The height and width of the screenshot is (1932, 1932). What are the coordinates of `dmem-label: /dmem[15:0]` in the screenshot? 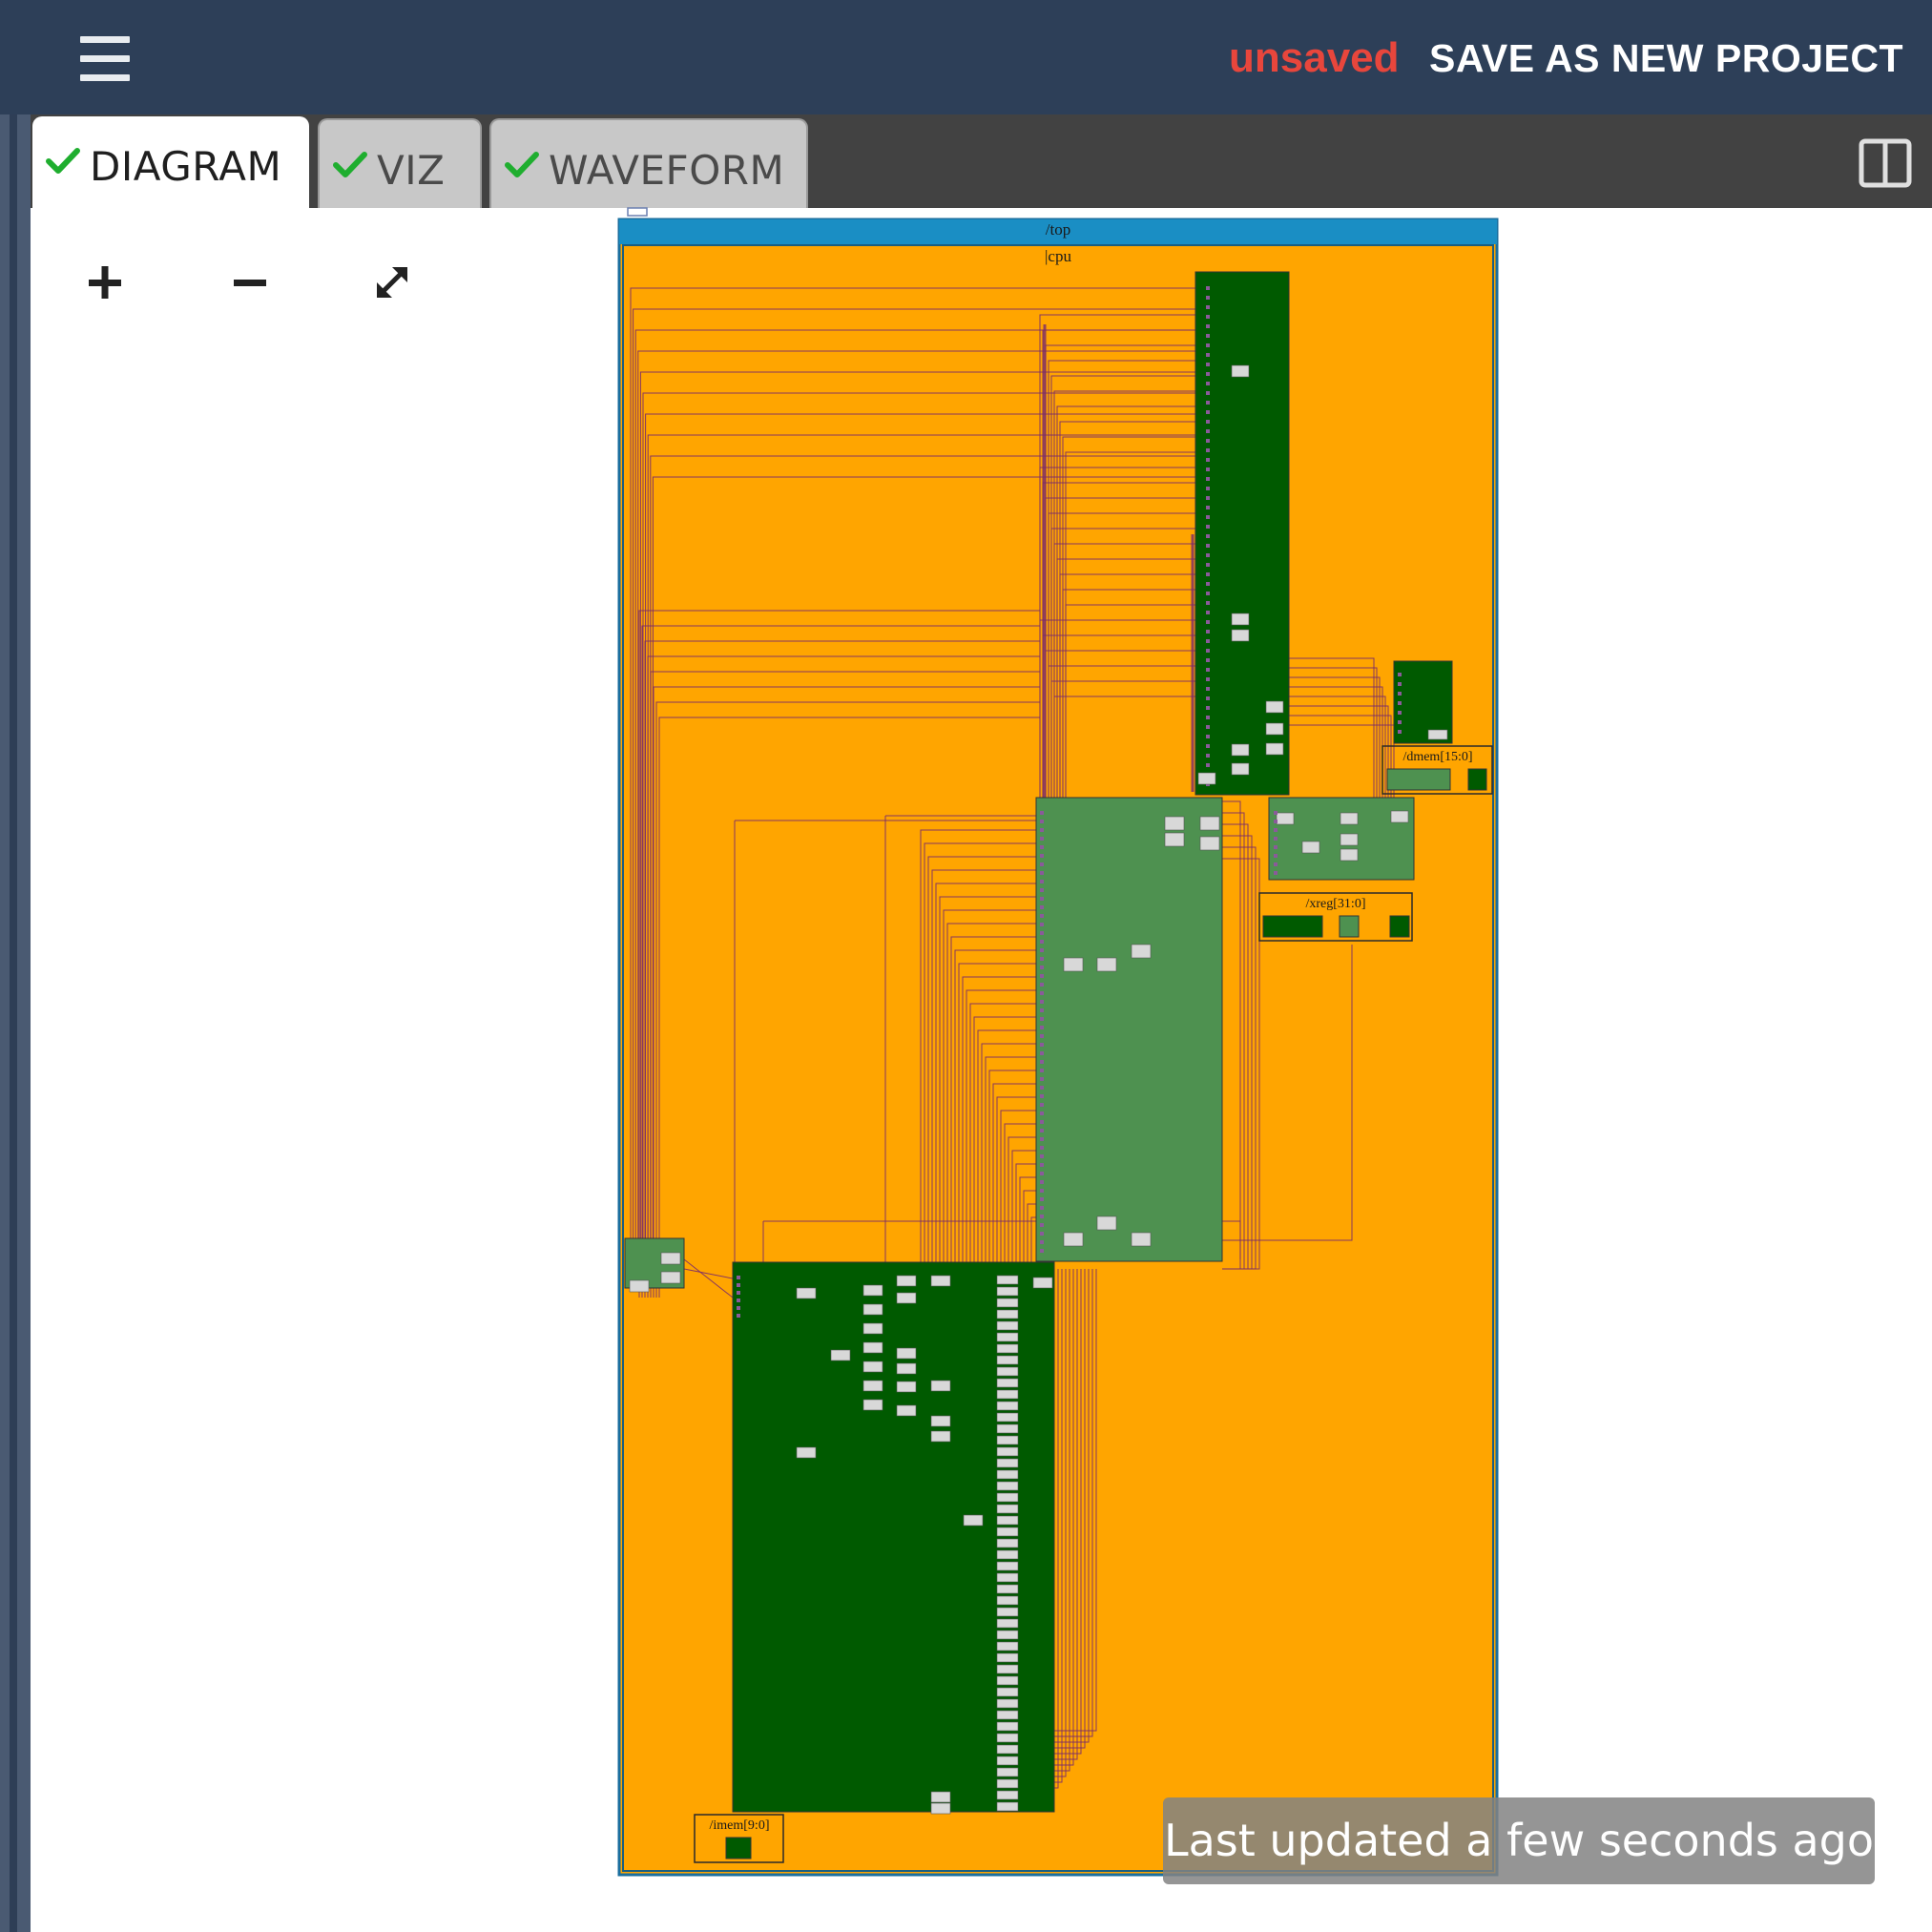 It's located at (1437, 757).